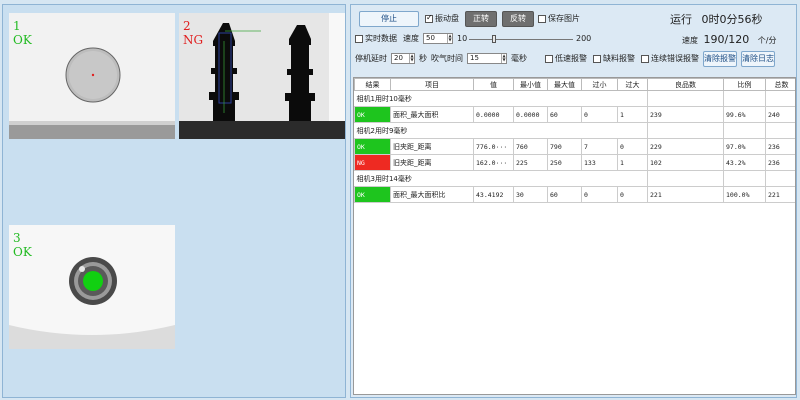 This screenshot has height=400, width=800. What do you see at coordinates (685, 146) in the screenshot?
I see `cell-good: 229` at bounding box center [685, 146].